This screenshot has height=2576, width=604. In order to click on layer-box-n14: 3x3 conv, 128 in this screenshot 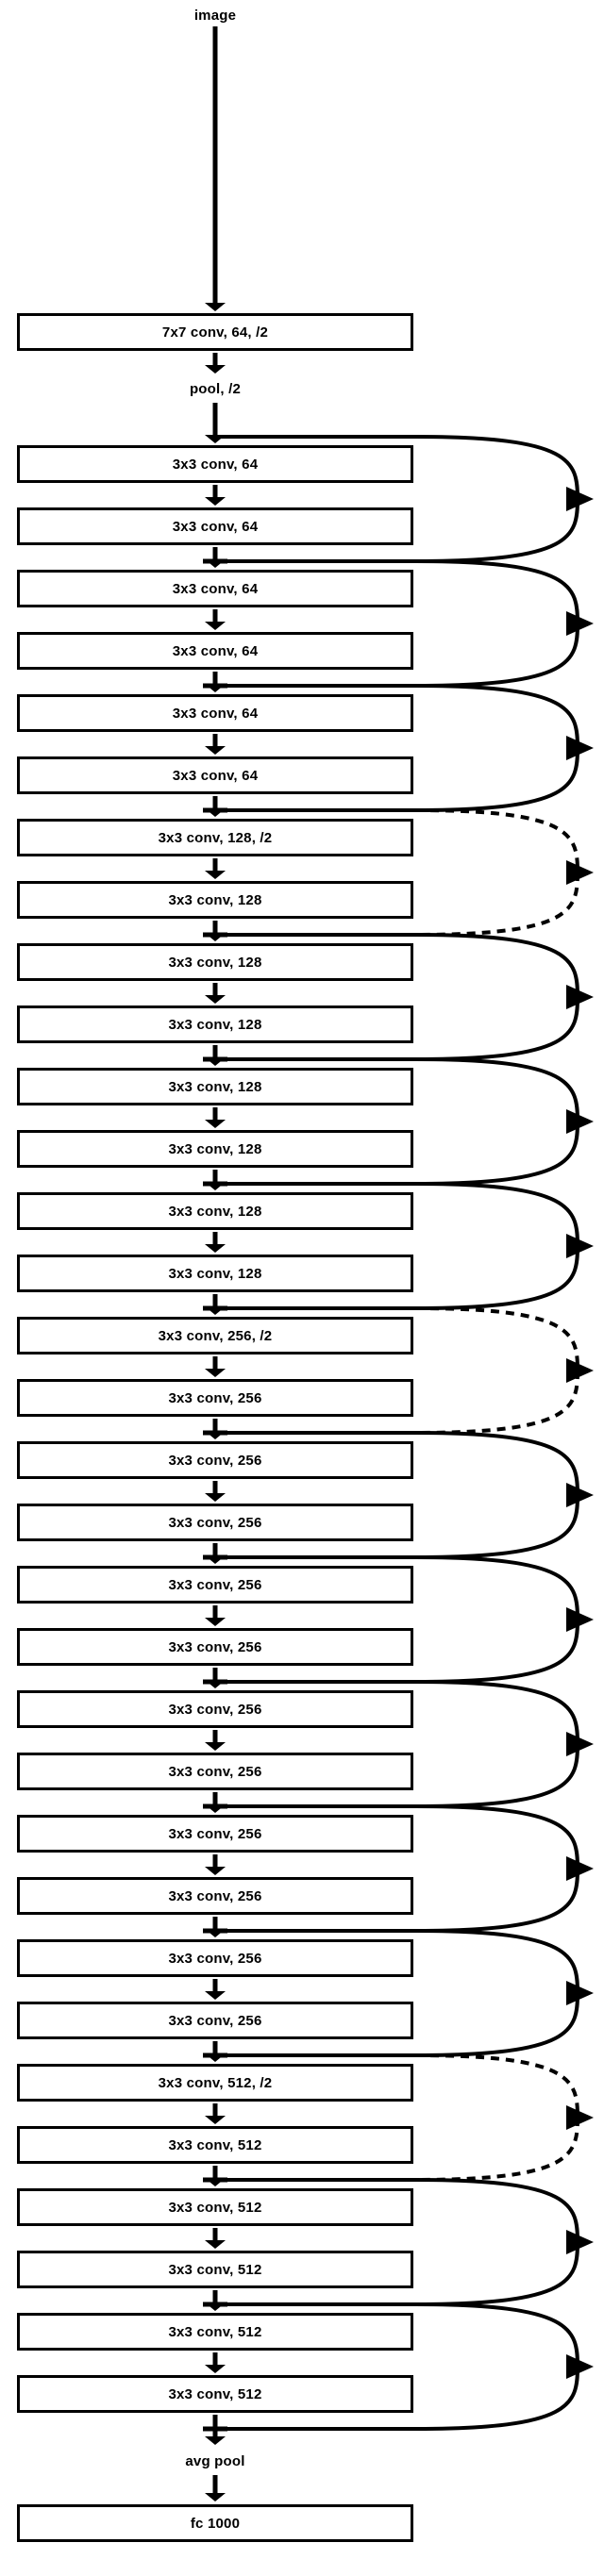, I will do `click(215, 1149)`.